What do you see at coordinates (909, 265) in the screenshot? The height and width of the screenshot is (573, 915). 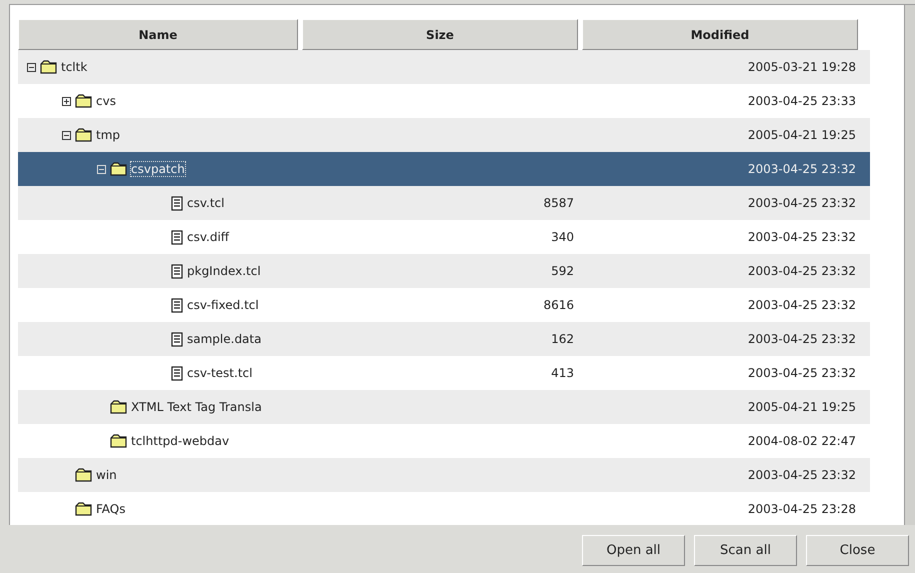 I see `scrollbar` at bounding box center [909, 265].